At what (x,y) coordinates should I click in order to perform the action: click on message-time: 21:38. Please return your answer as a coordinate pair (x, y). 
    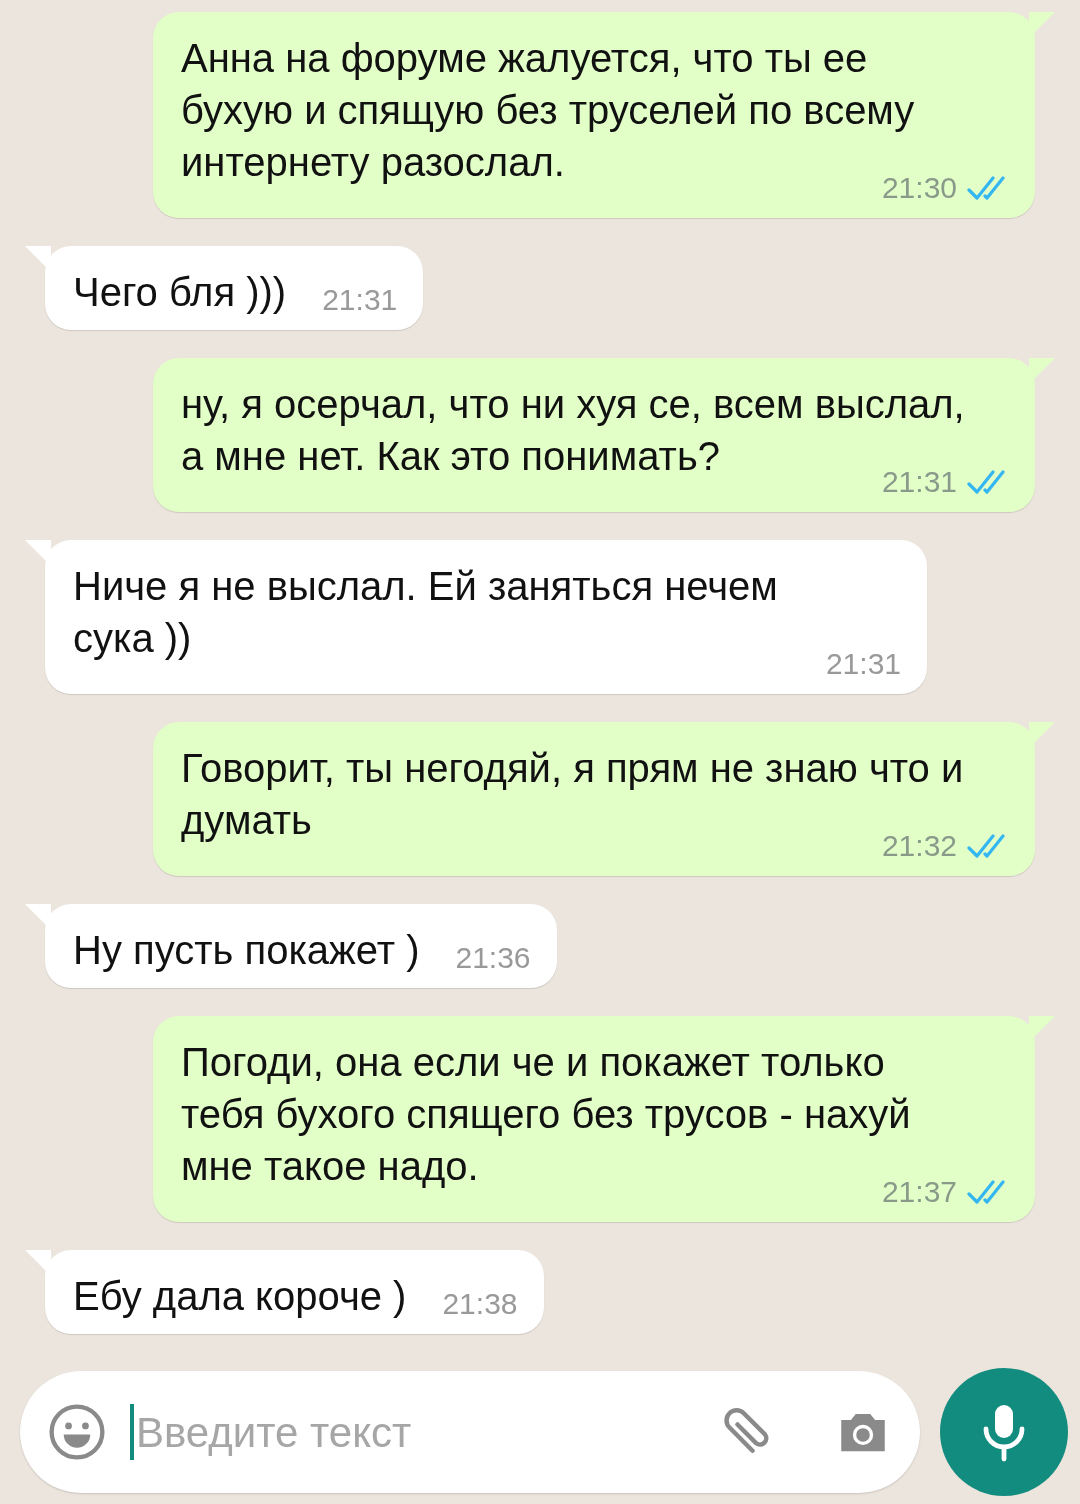
    Looking at the image, I should click on (480, 1304).